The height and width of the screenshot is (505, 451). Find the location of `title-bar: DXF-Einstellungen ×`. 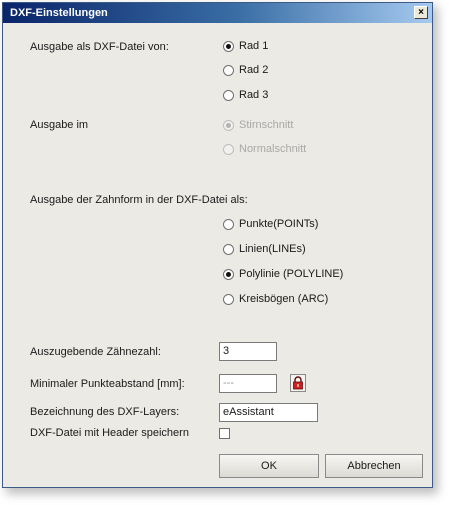

title-bar: DXF-Einstellungen × is located at coordinates (217, 13).